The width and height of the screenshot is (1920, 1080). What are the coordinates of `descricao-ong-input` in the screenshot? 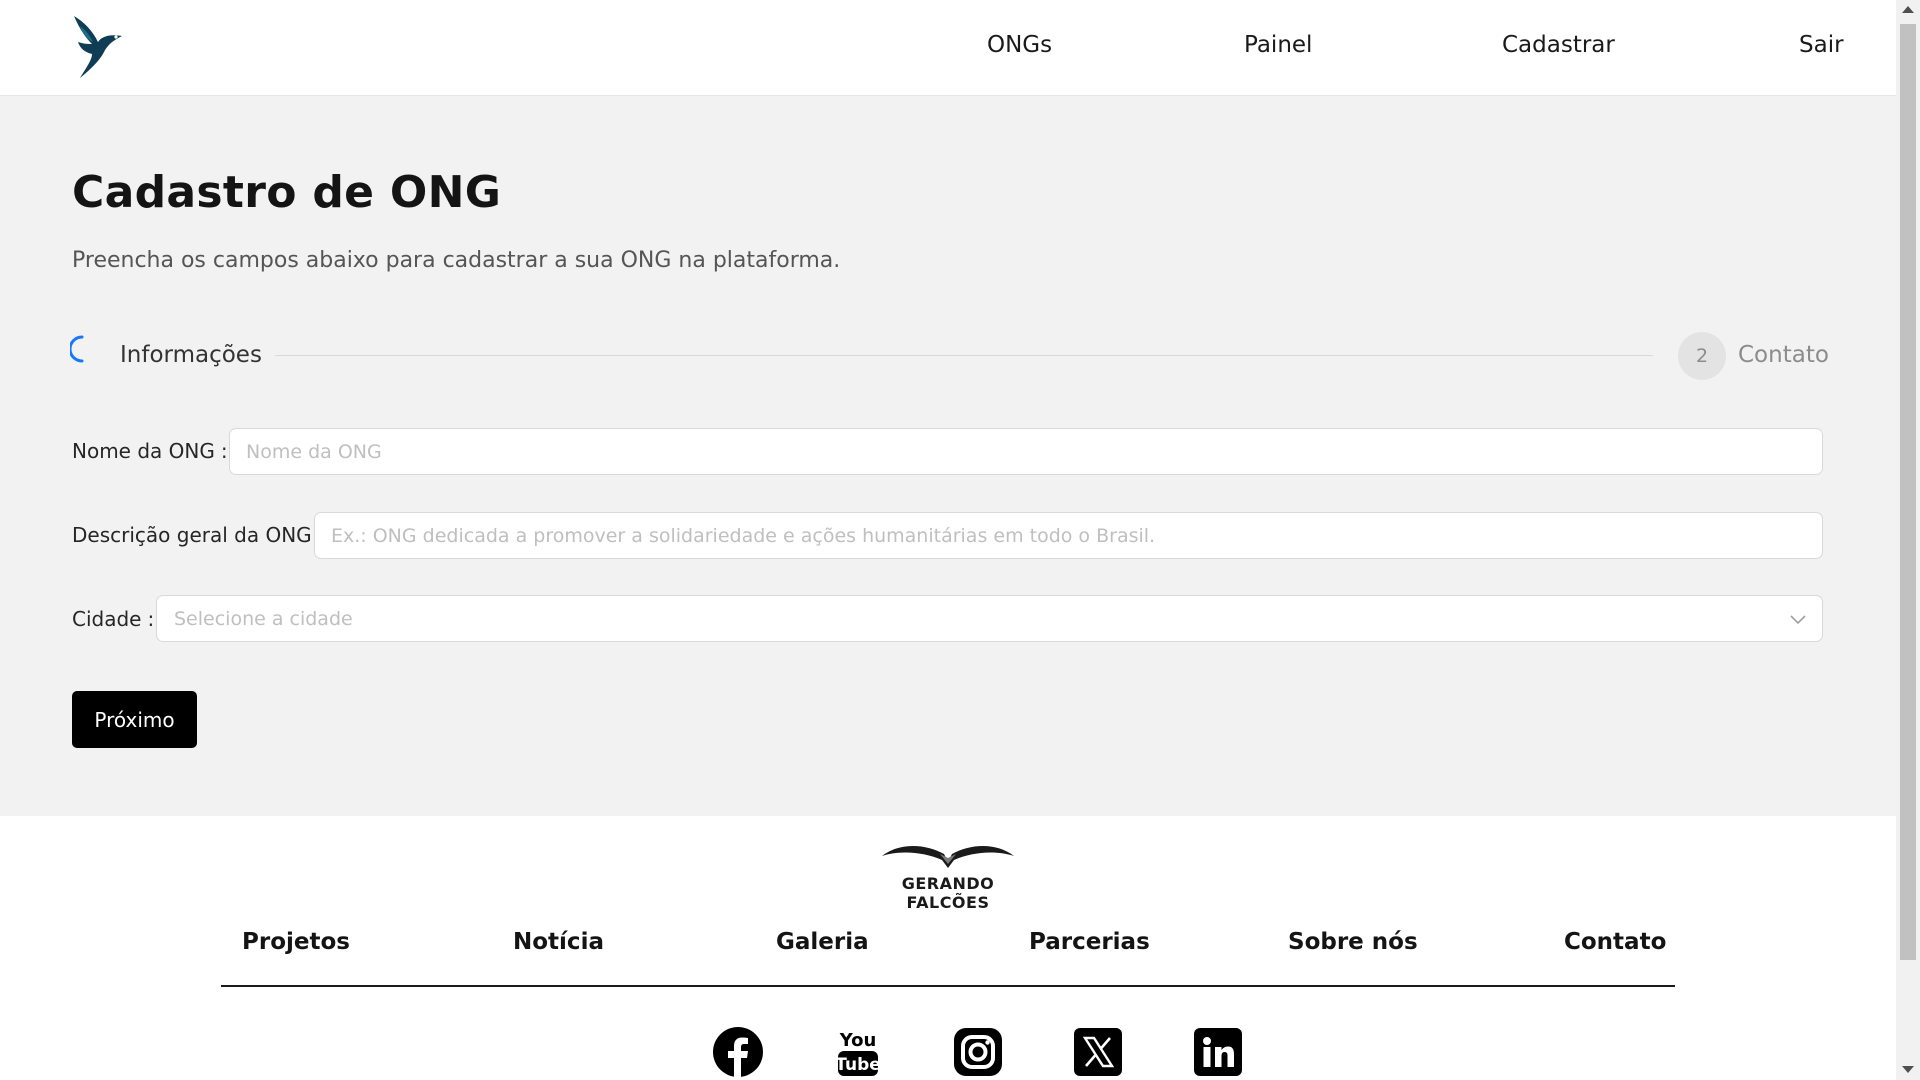 It's located at (1068, 535).